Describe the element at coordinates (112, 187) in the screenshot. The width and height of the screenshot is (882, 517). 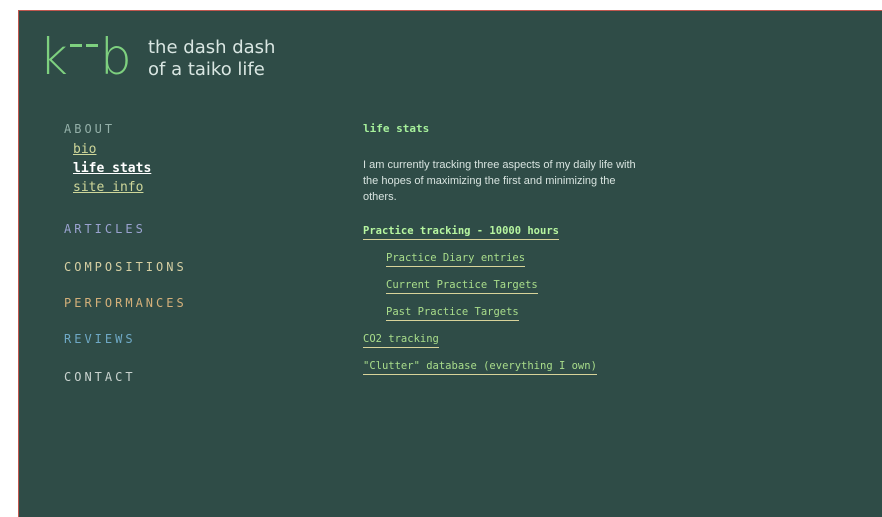
I see `nav-item-site-info: site info` at that location.